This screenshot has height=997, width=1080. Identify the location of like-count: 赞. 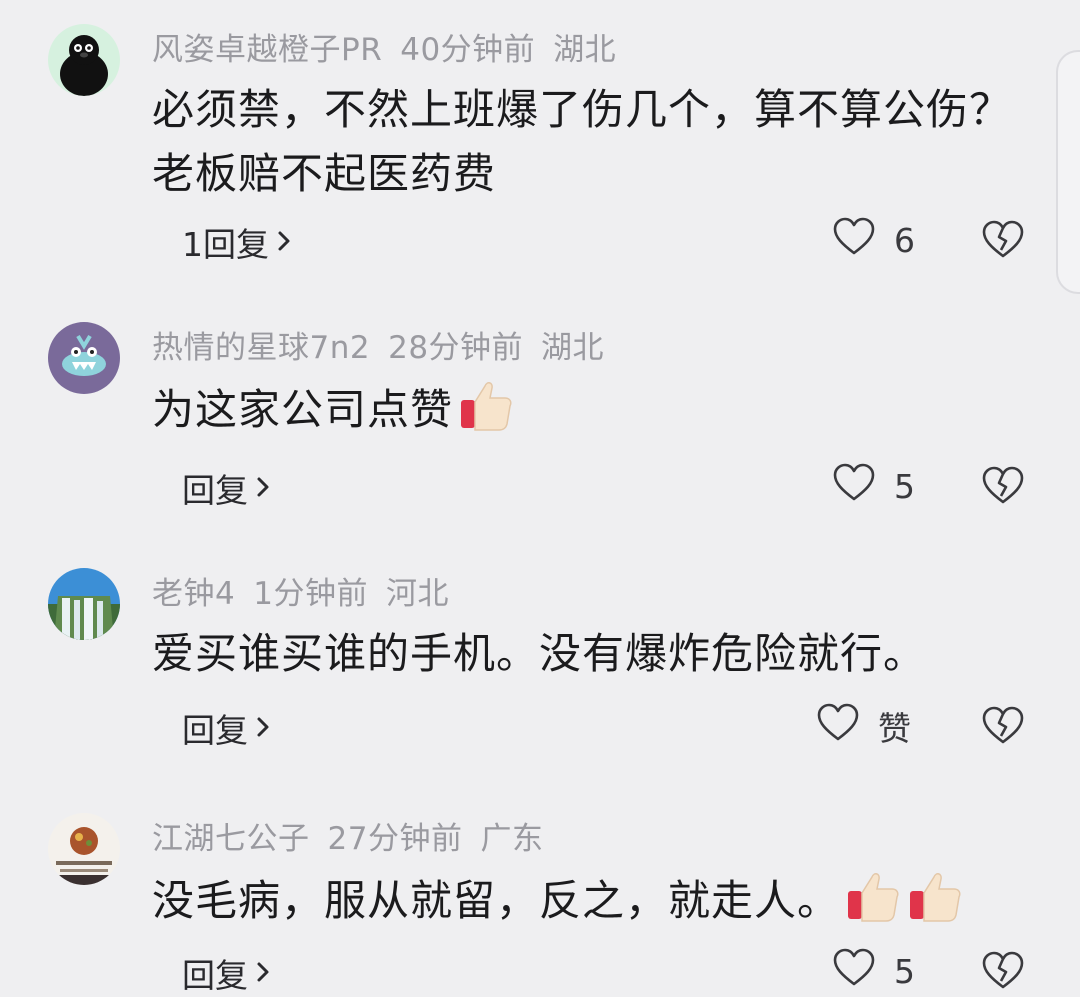
(894, 728).